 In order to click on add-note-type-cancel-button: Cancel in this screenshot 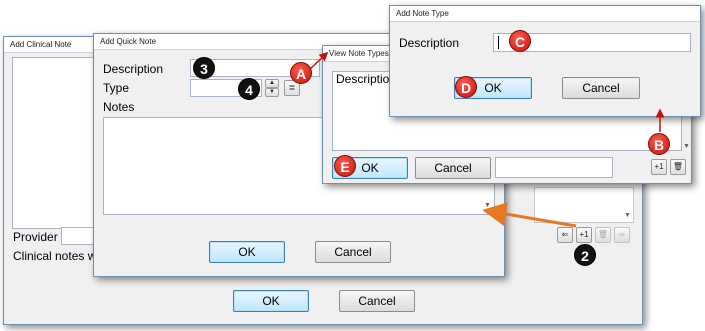, I will do `click(601, 88)`.